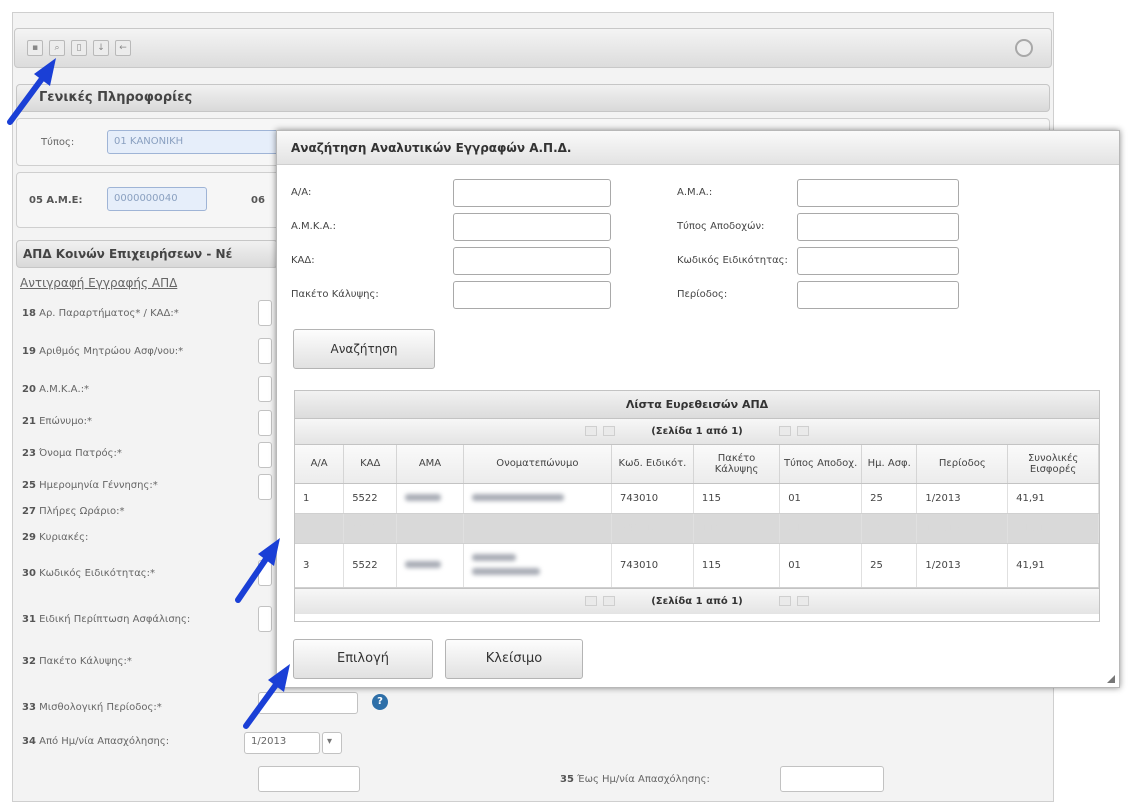 The image size is (1141, 808). Describe the element at coordinates (962, 464) in the screenshot. I see `column-header: Περίοδος` at that location.